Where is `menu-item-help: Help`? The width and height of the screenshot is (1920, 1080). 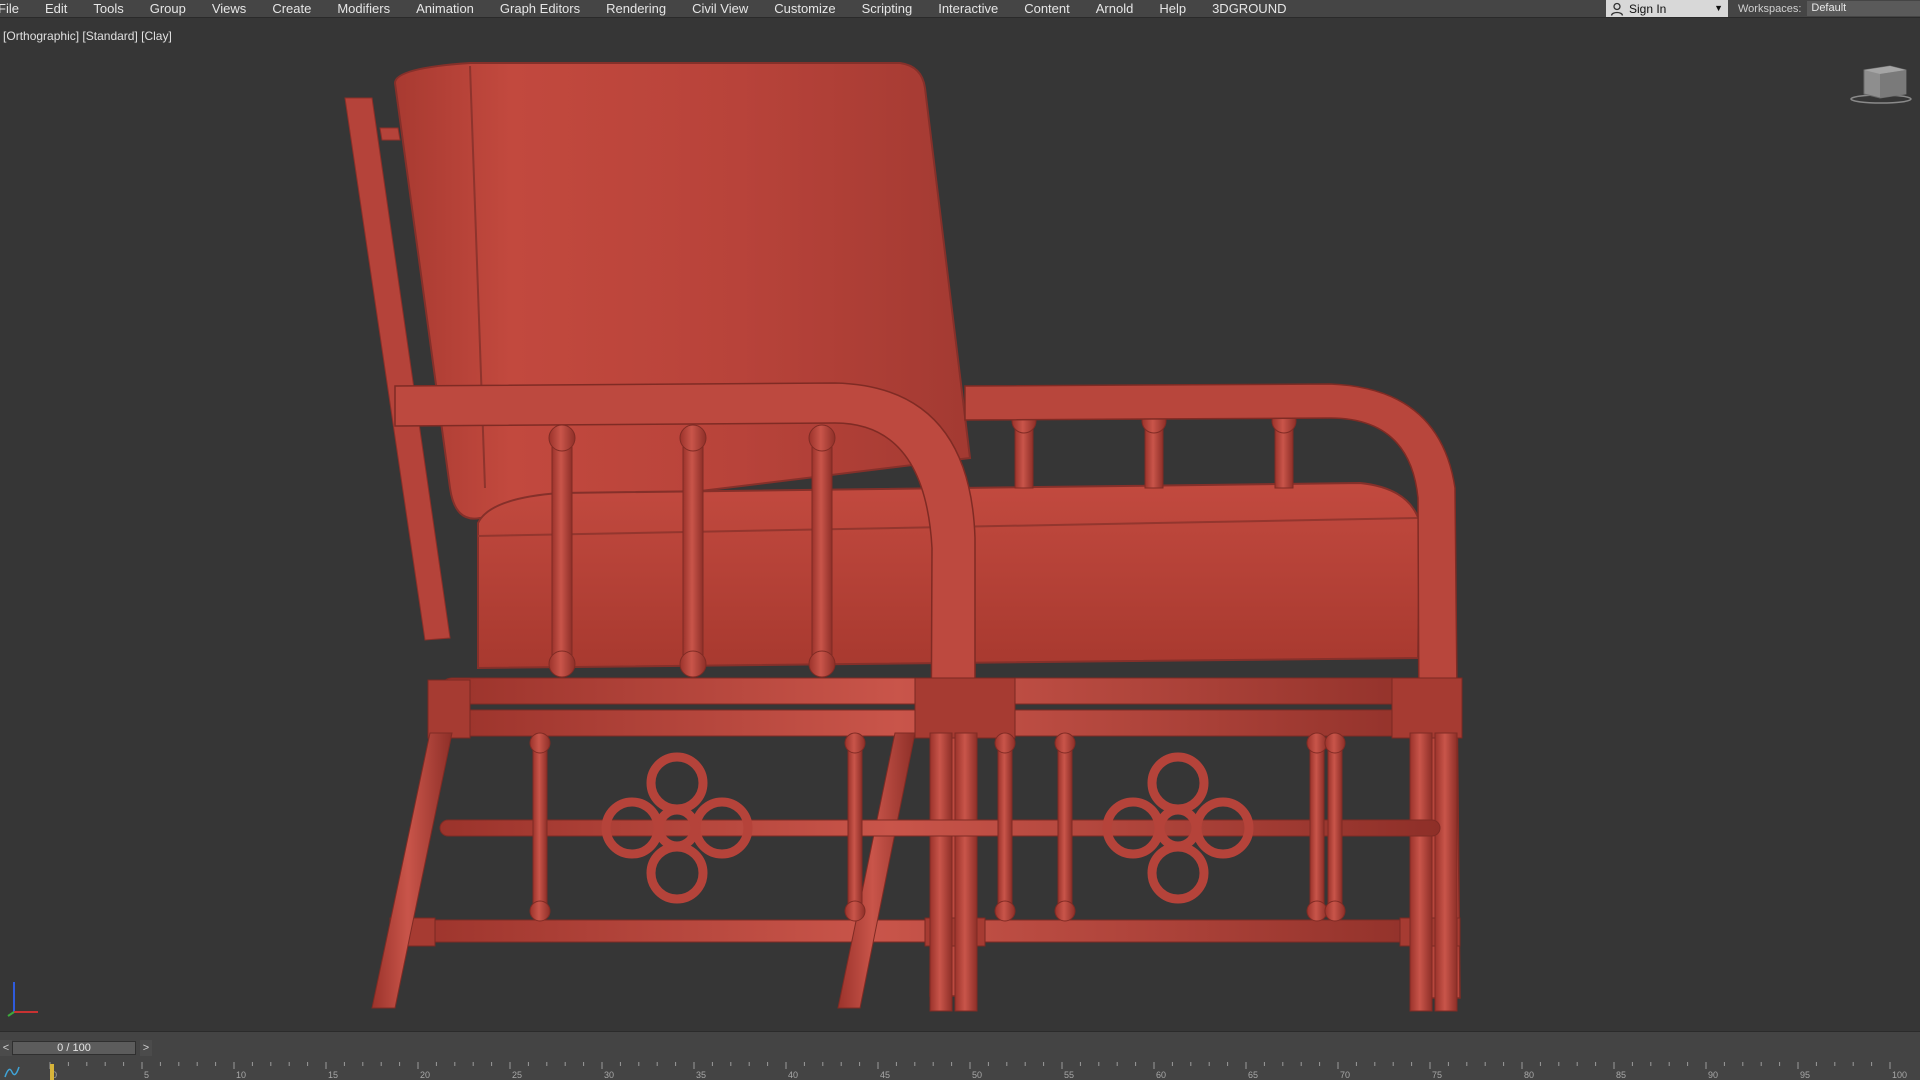 menu-item-help: Help is located at coordinates (1172, 8).